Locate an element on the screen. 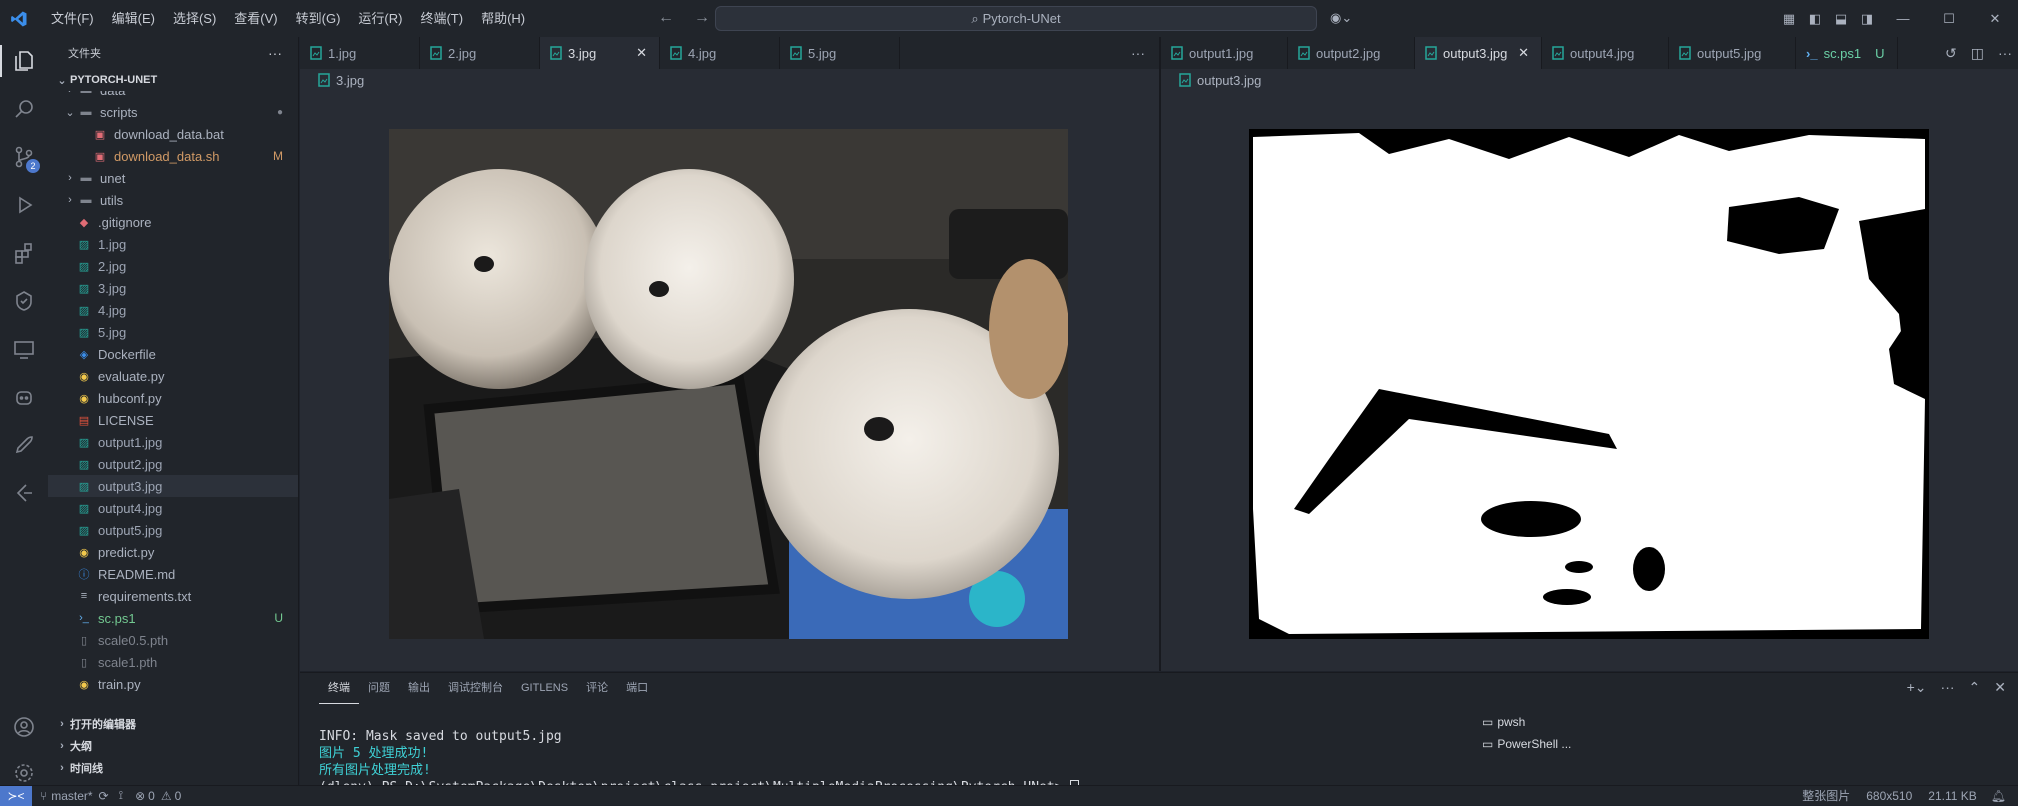 Image resolution: width=2018 pixels, height=806 pixels. tab-3-jpg: 3.jpg ✕ is located at coordinates (600, 53).